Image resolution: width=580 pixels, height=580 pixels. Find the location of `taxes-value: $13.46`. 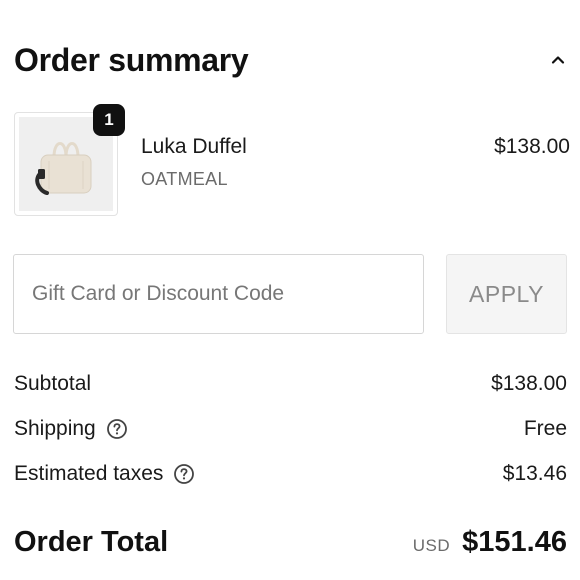

taxes-value: $13.46 is located at coordinates (534, 473).